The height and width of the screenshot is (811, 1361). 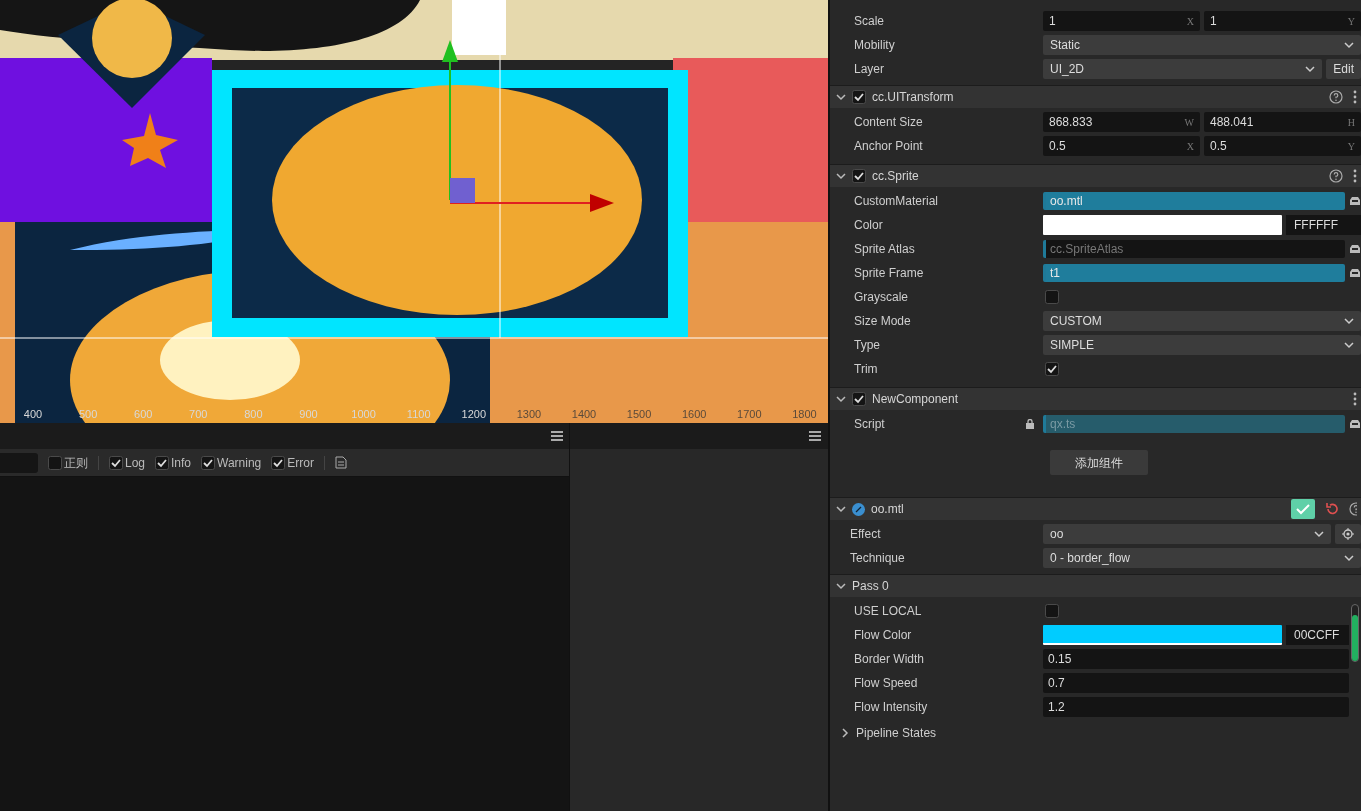 What do you see at coordinates (300, 463) in the screenshot?
I see `filter-label: Error` at bounding box center [300, 463].